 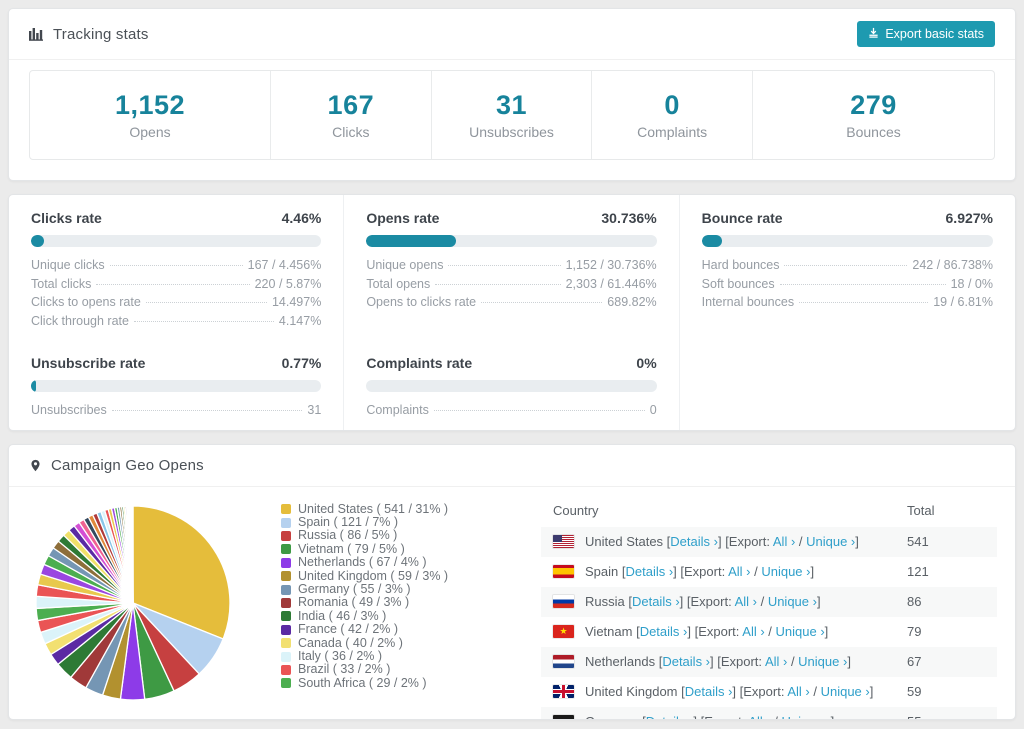 I want to click on rate-title: Unsubscribe rate, so click(x=88, y=363).